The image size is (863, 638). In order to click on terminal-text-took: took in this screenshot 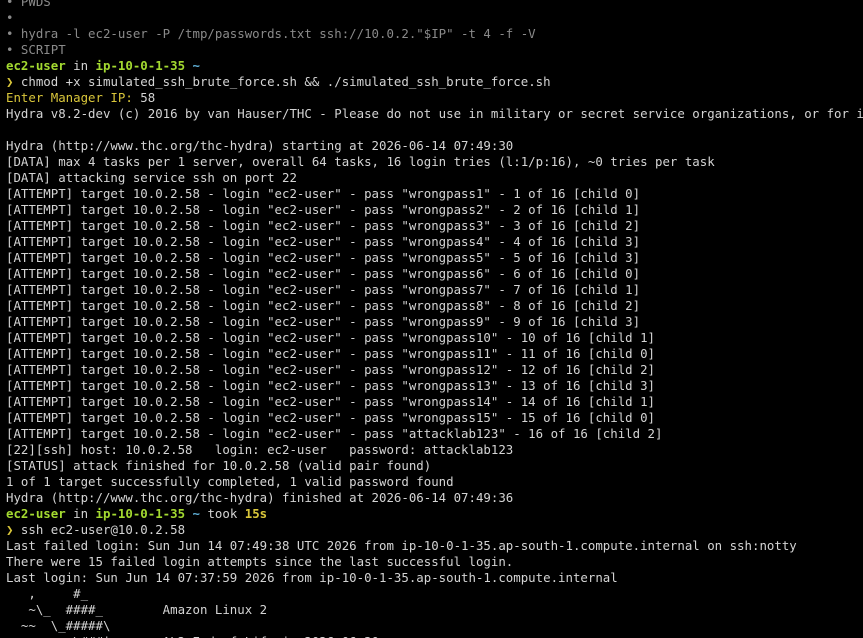, I will do `click(222, 513)`.